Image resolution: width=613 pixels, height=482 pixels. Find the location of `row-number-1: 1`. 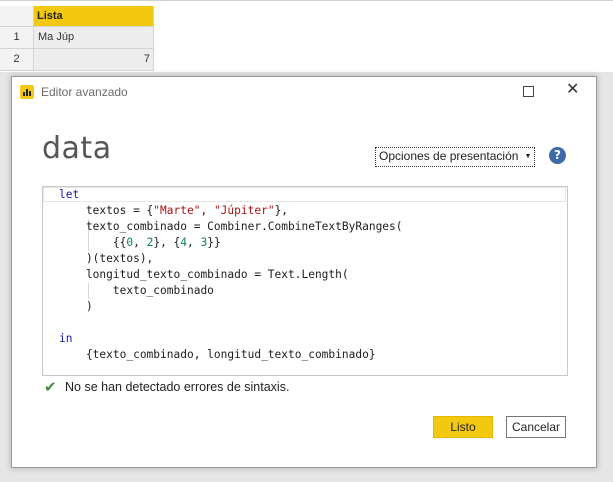

row-number-1: 1 is located at coordinates (17, 38).